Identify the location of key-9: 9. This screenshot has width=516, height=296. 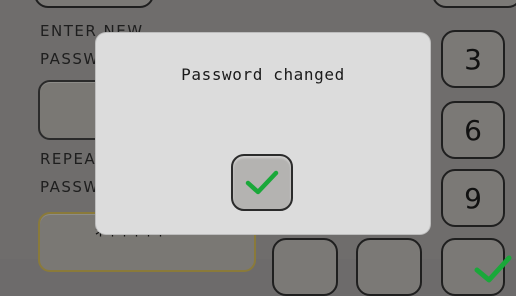
(473, 198).